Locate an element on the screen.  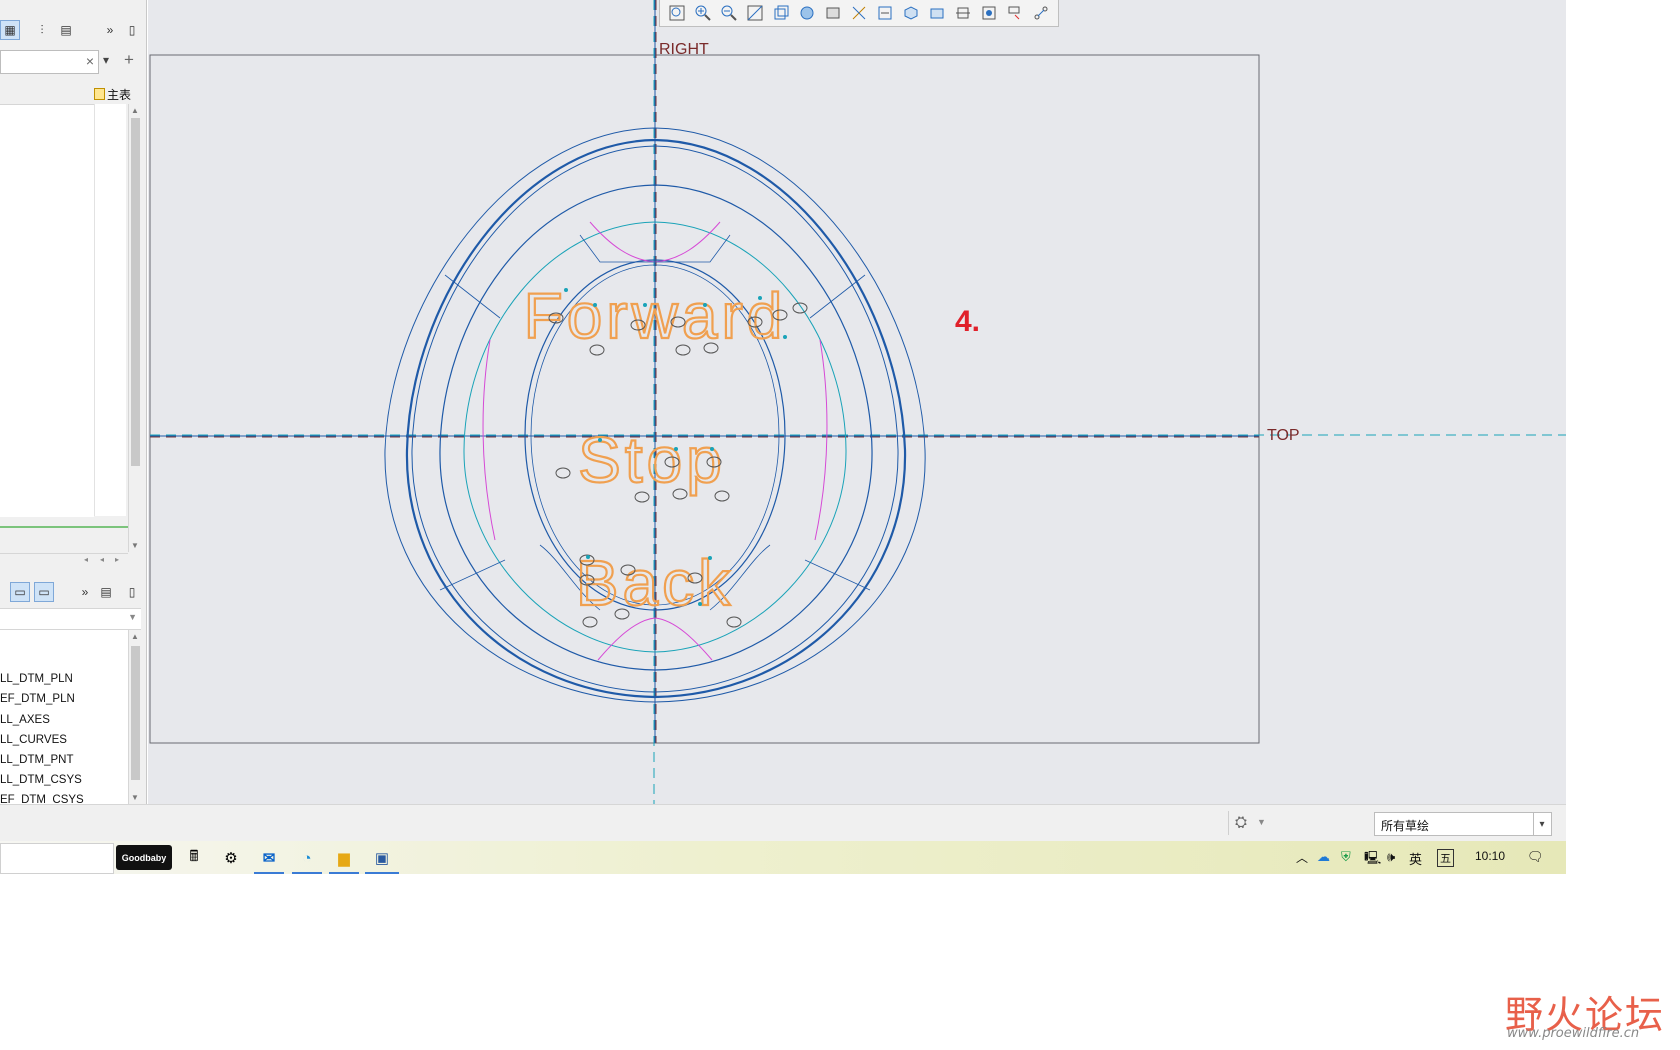
magenta-arc-left is located at coordinates (489, 440).